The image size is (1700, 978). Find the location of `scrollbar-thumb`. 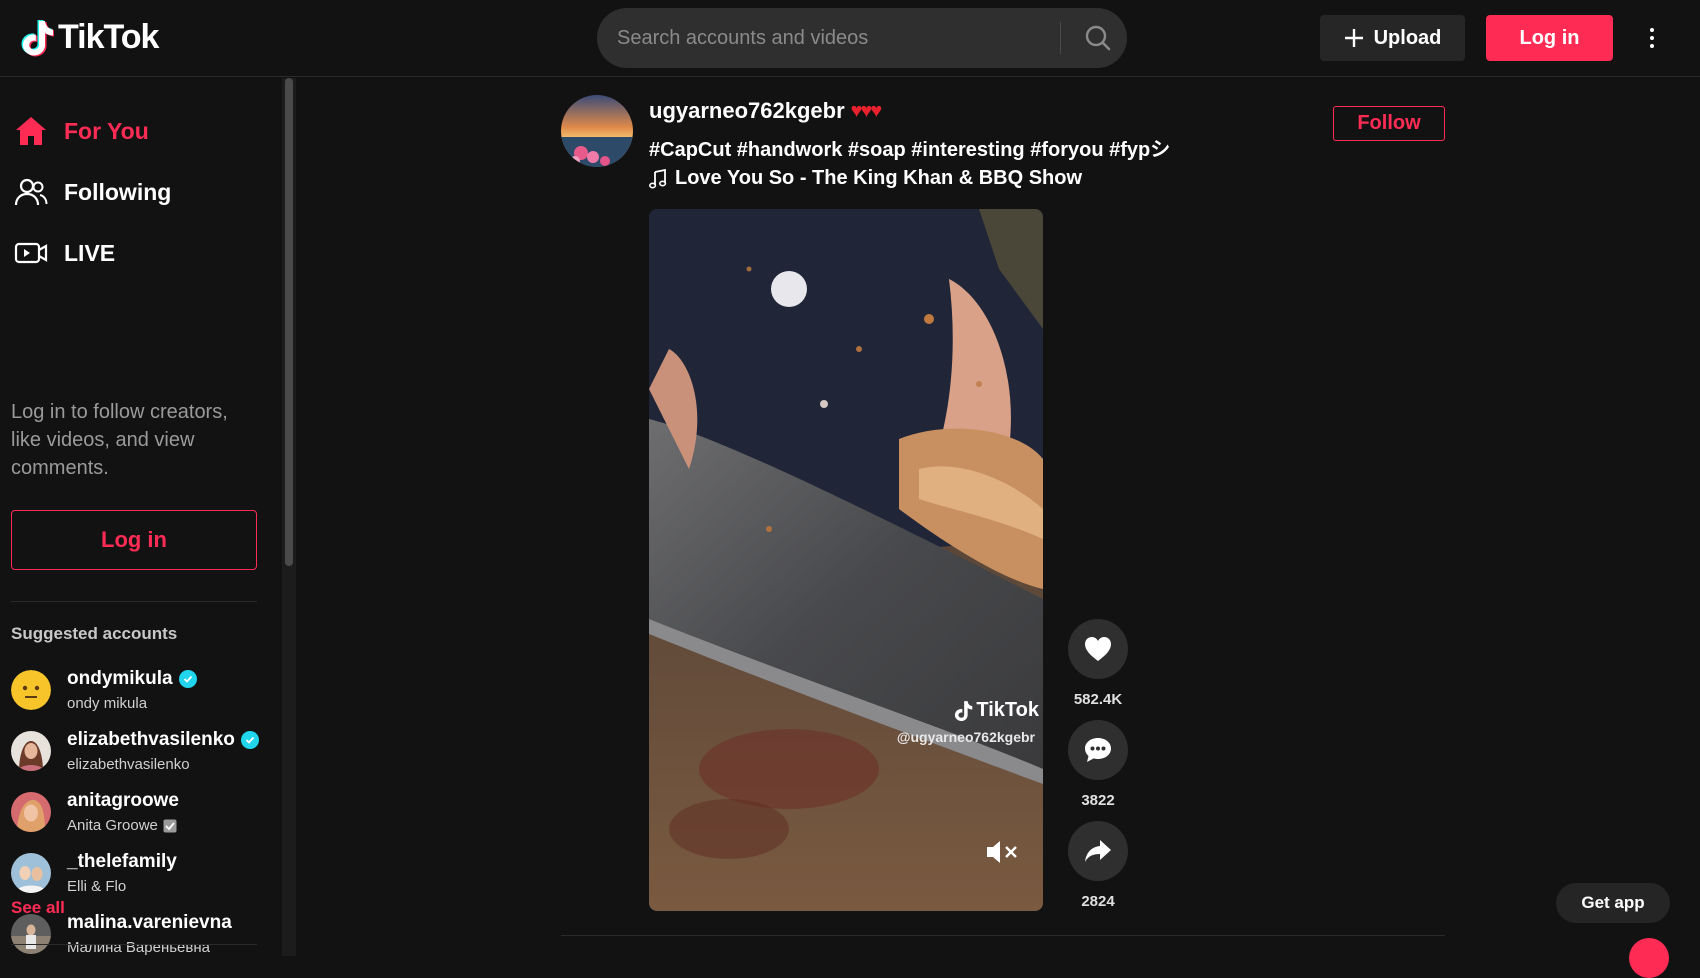

scrollbar-thumb is located at coordinates (289, 322).